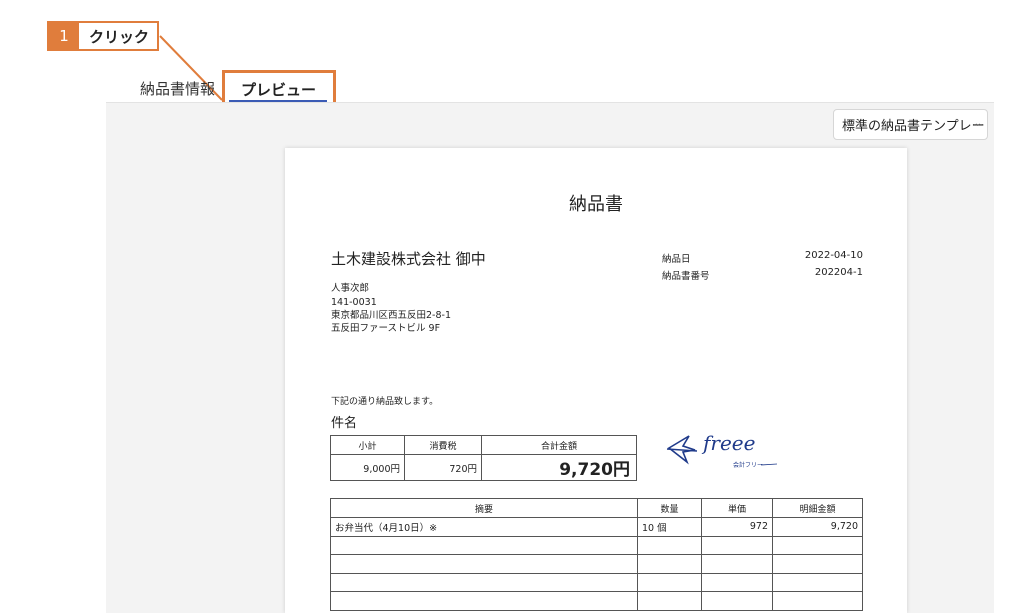  Describe the element at coordinates (278, 89) in the screenshot. I see `tab-preview: プレビュー` at that location.